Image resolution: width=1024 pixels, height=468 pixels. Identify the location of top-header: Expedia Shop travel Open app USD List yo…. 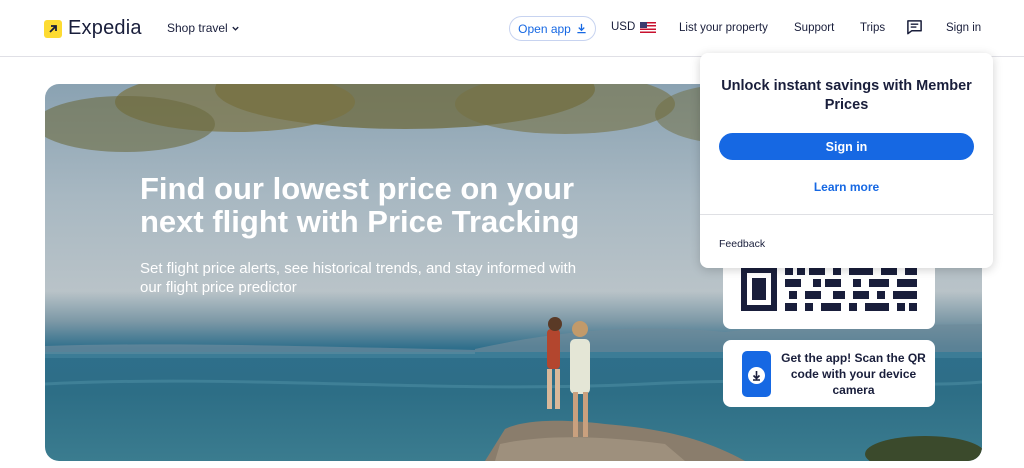
(512, 28).